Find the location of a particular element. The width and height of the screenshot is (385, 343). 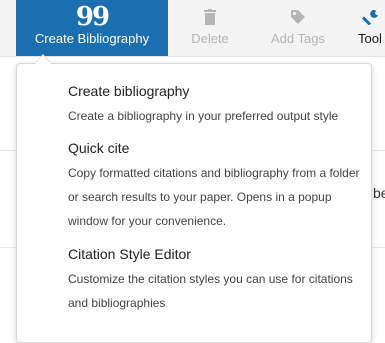

menu-item-title: Quick cite is located at coordinates (99, 148).